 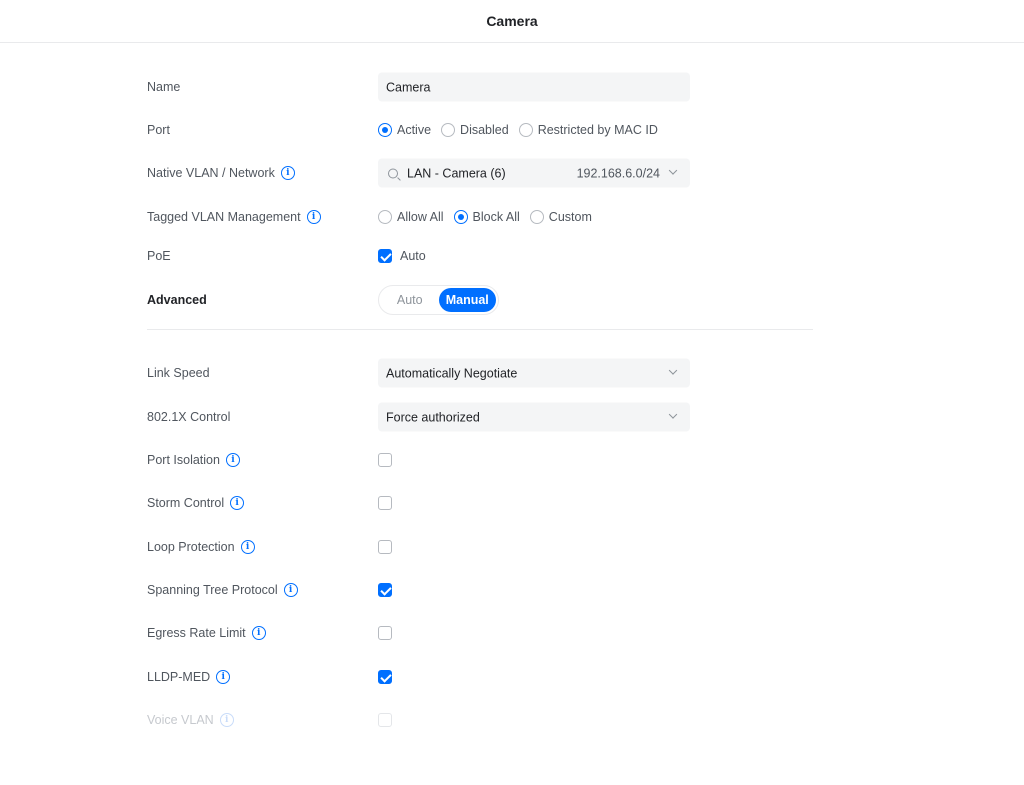 I want to click on lldp-med-row: LLDP-MED i, so click(x=480, y=677).